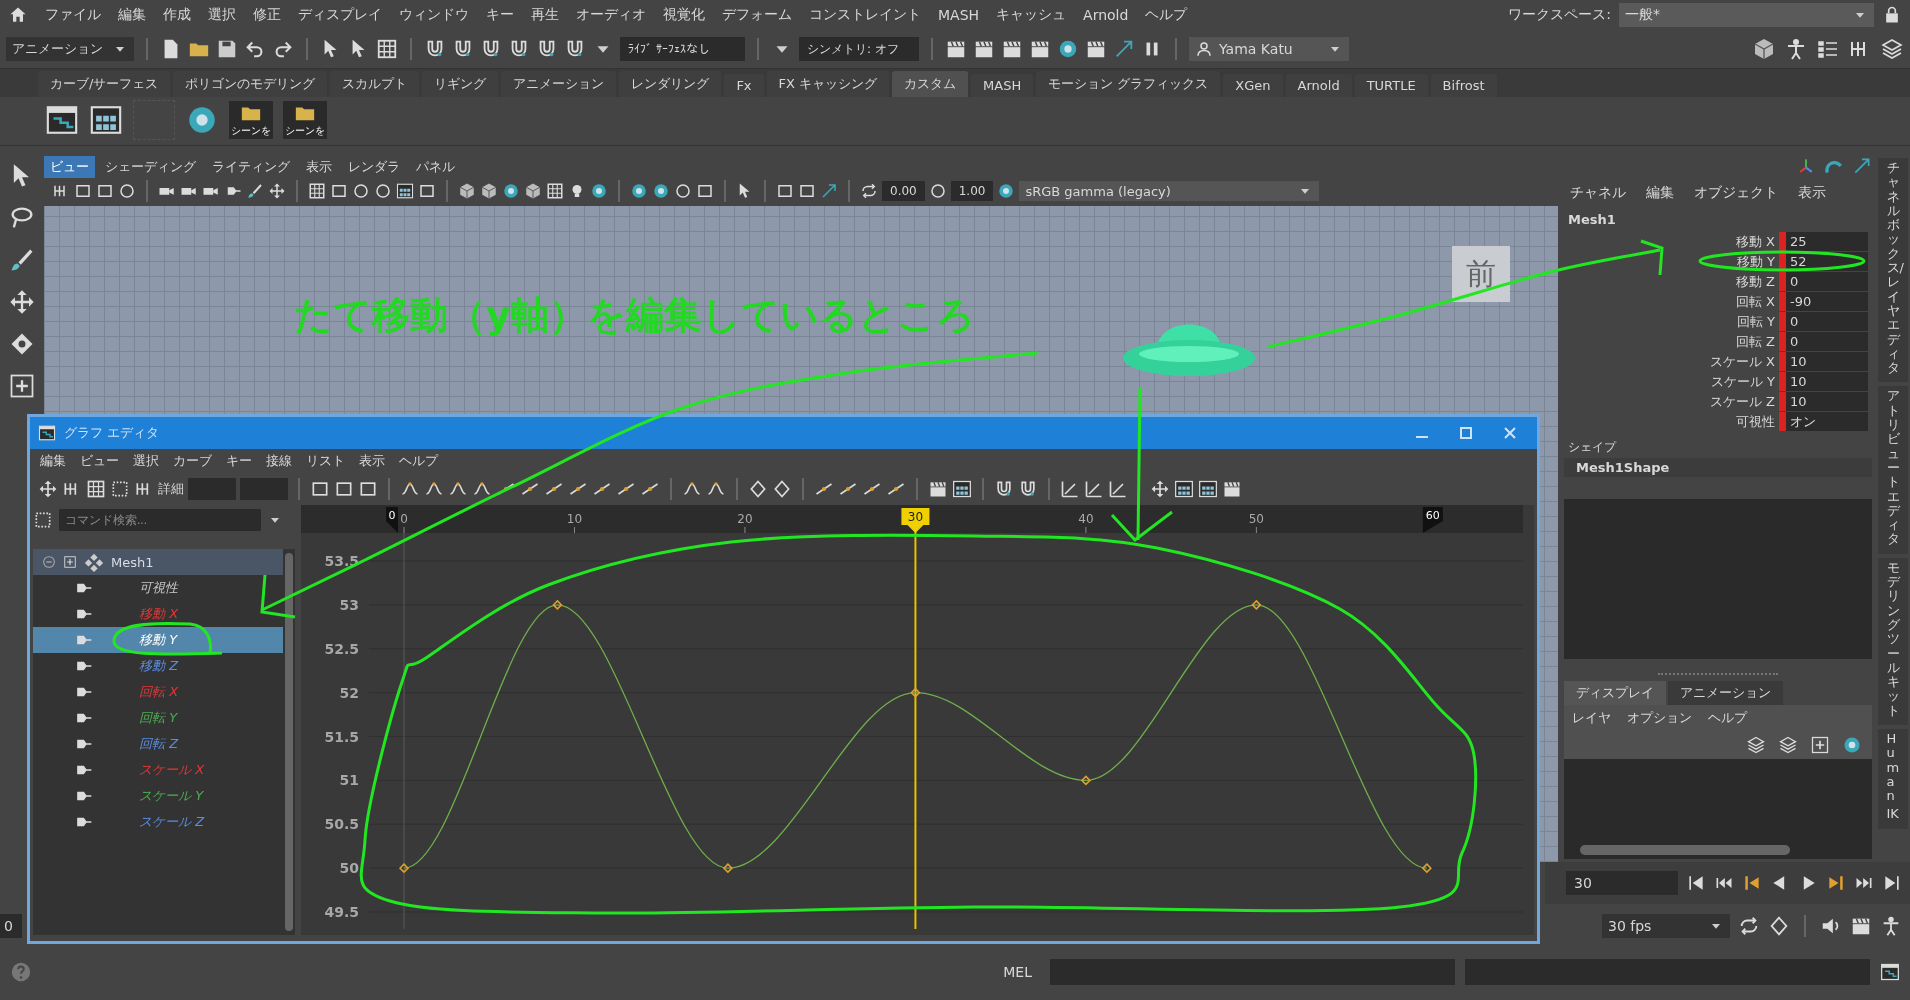 Image resolution: width=1910 pixels, height=1000 pixels. I want to click on channel-value-field: -90, so click(1827, 301).